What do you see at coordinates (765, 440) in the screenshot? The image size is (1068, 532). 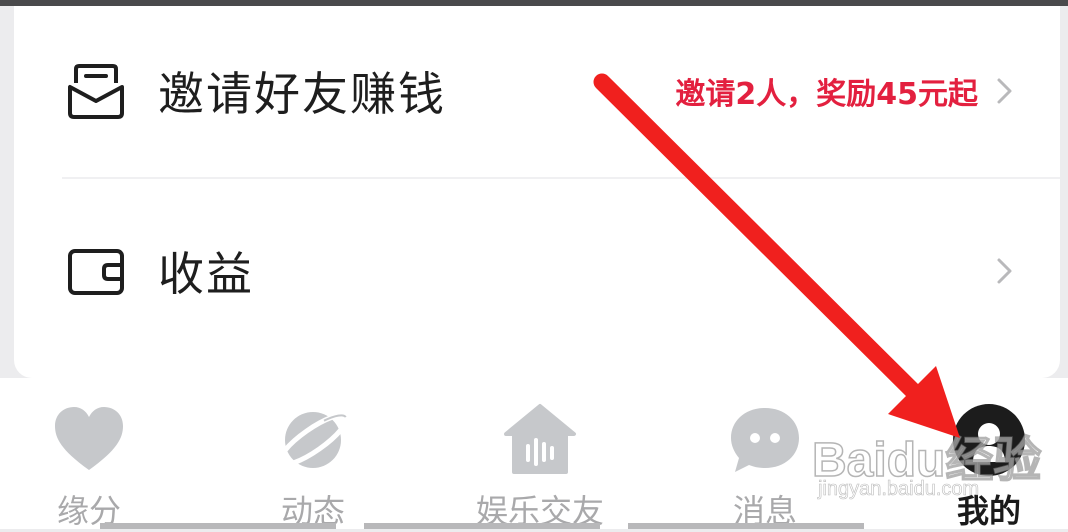 I see `chat-bubble-icon` at bounding box center [765, 440].